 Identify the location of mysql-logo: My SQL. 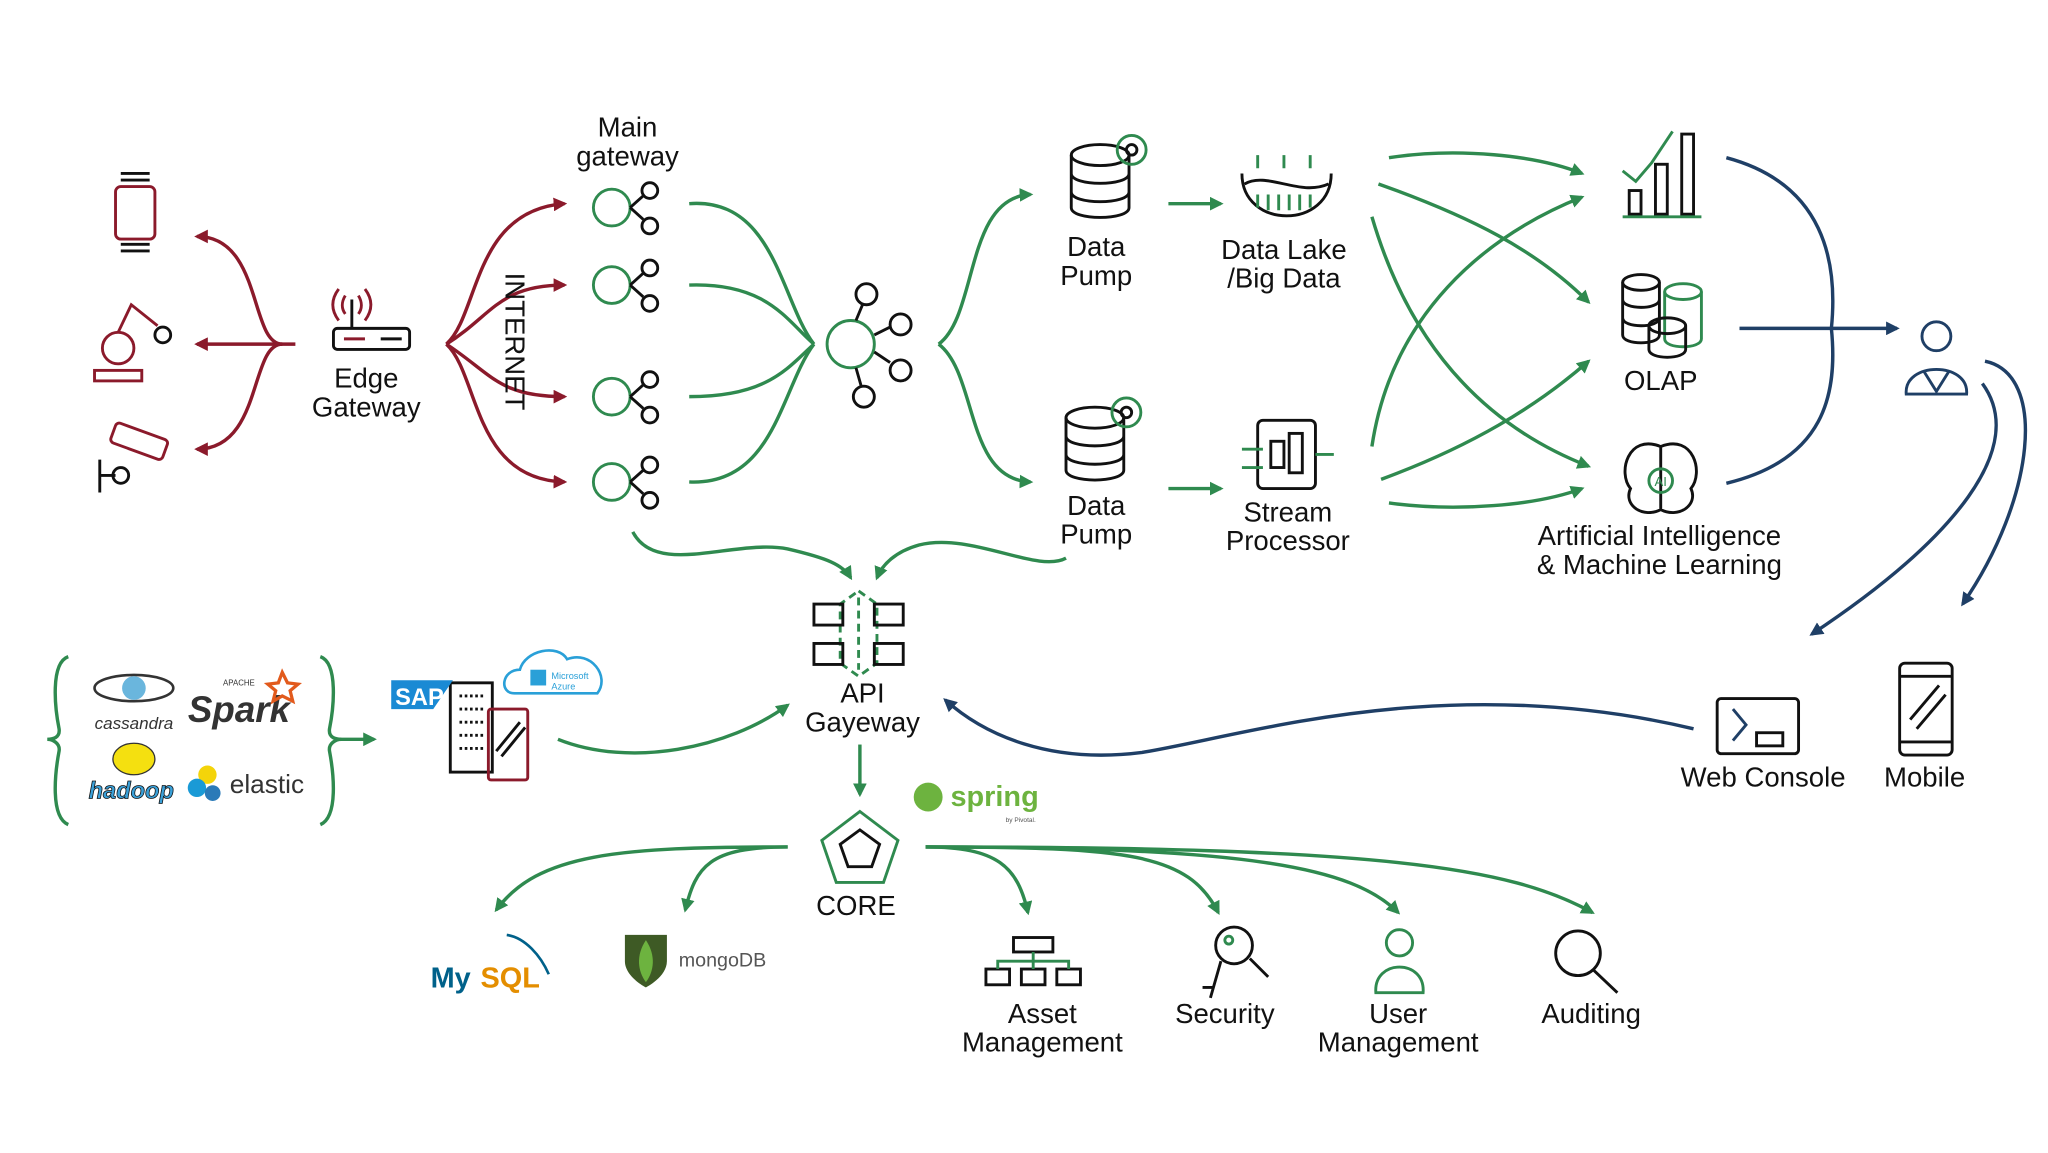
(490, 963).